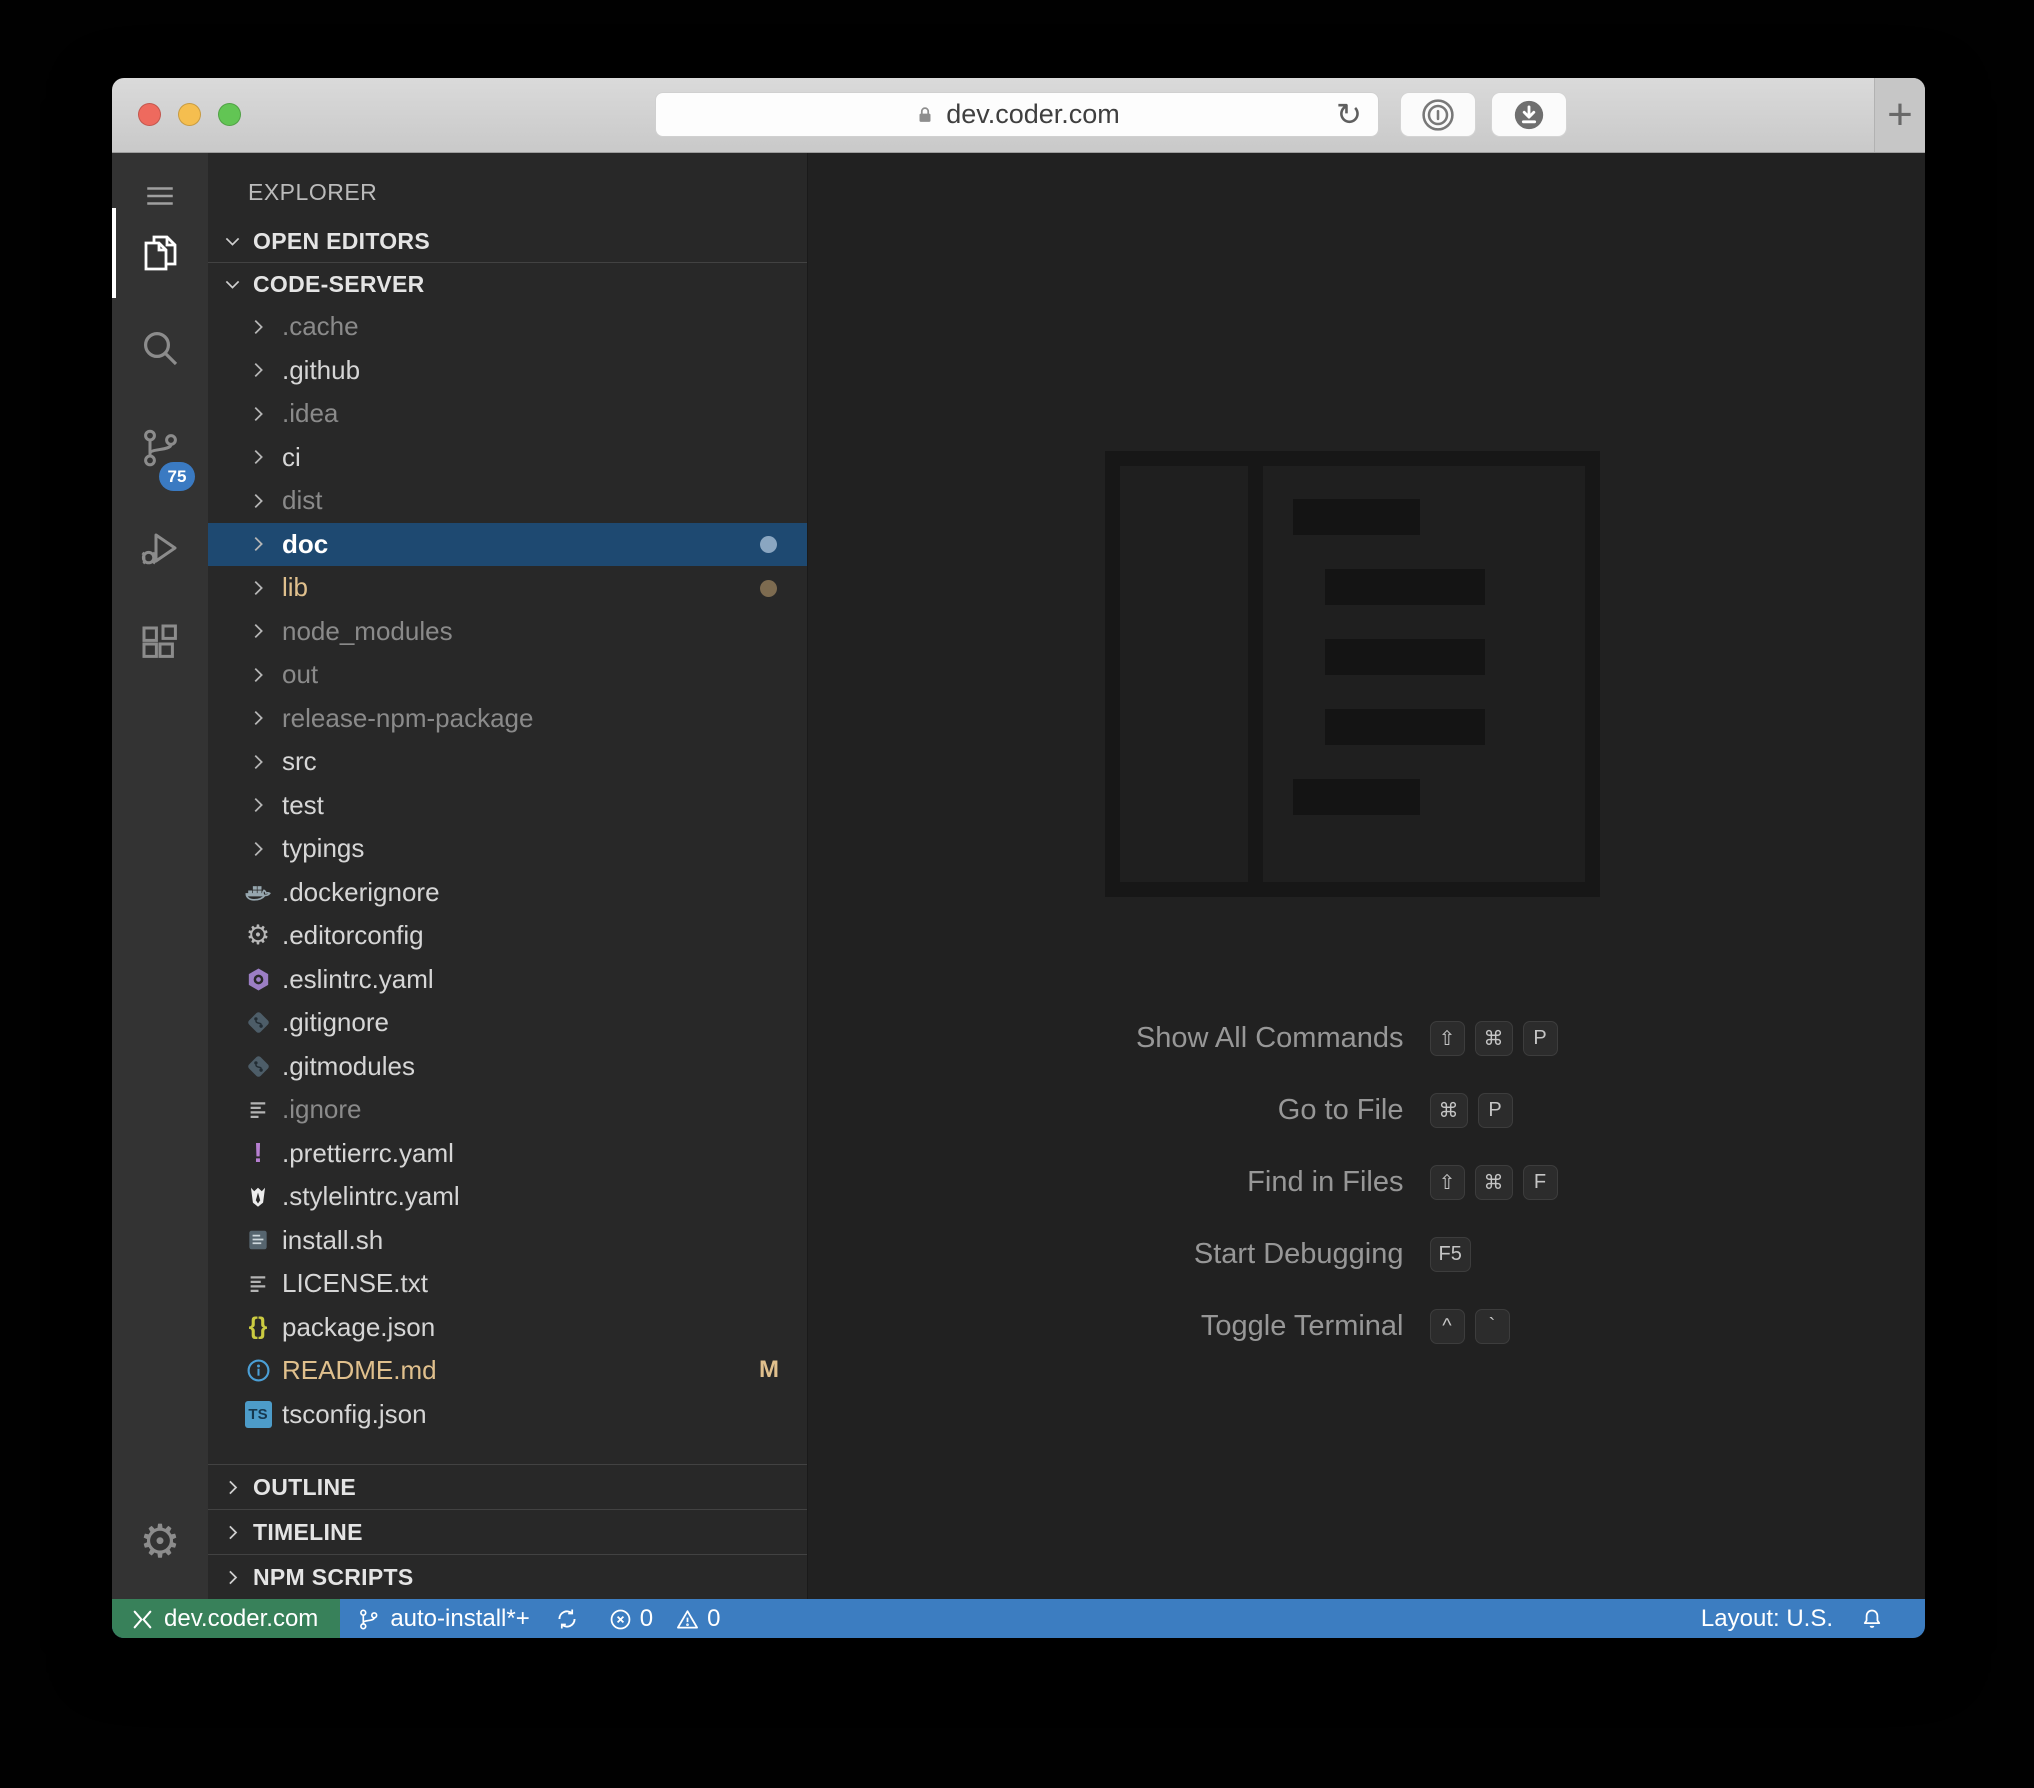 The width and height of the screenshot is (2034, 1788). What do you see at coordinates (507, 806) in the screenshot?
I see `tree-folder-test: test` at bounding box center [507, 806].